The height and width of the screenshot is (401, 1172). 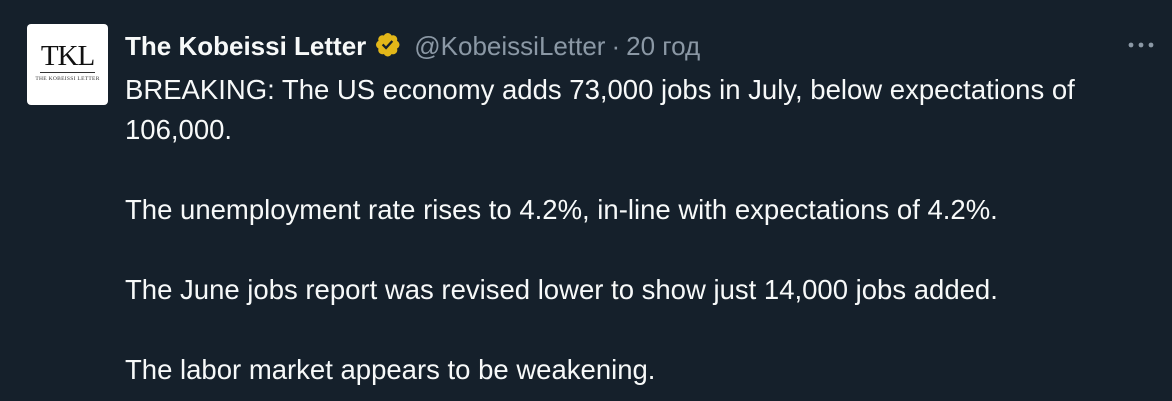 What do you see at coordinates (67, 79) in the screenshot?
I see `avatar-logo-subtitle: THE KOBEISSI LETTER` at bounding box center [67, 79].